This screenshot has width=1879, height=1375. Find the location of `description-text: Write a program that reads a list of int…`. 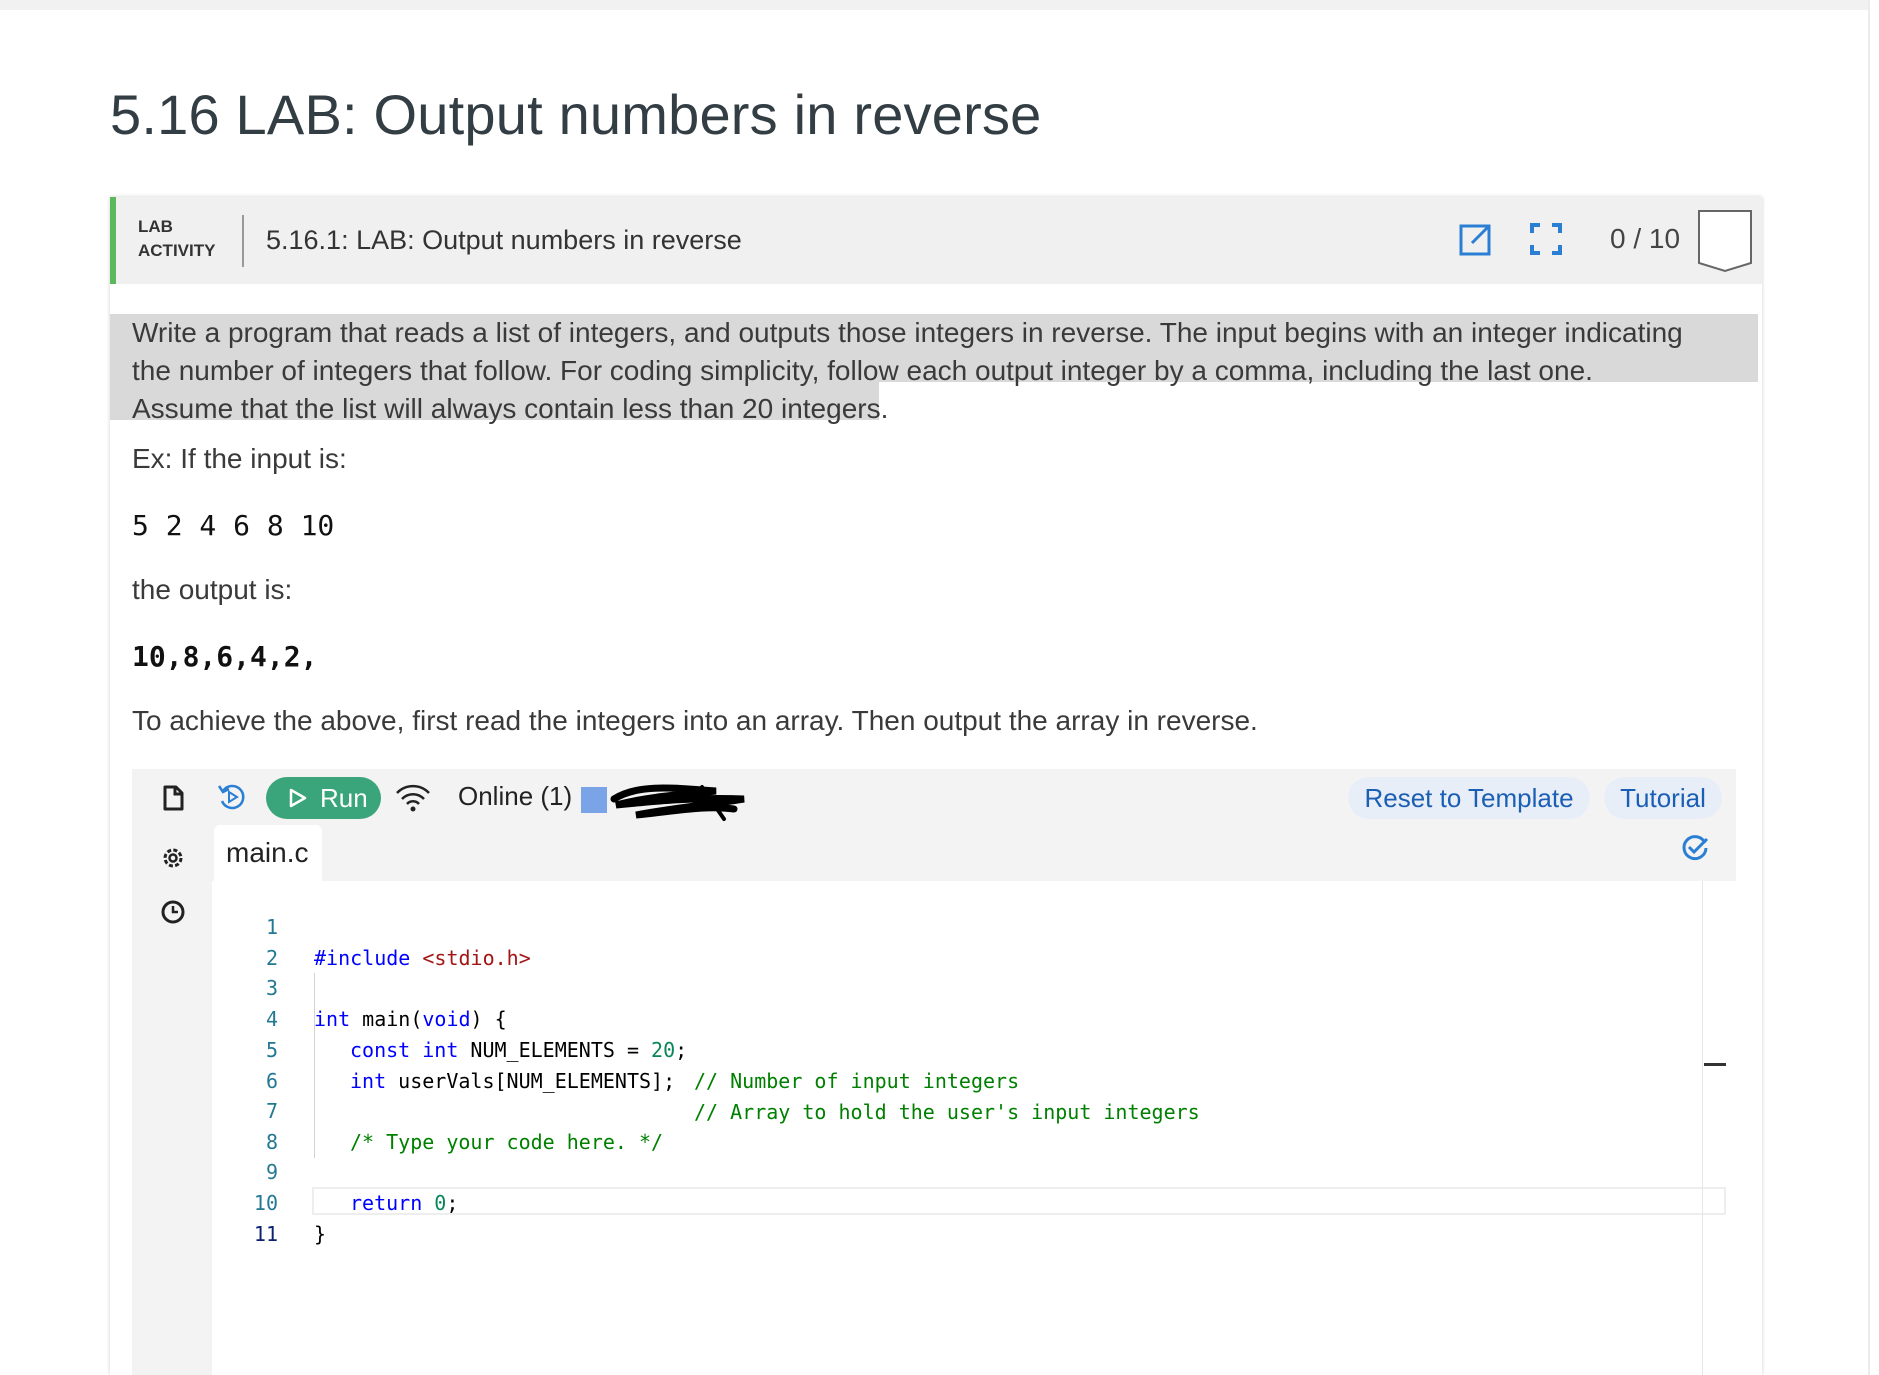

description-text: Write a program that reads a list of int… is located at coordinates (907, 370).